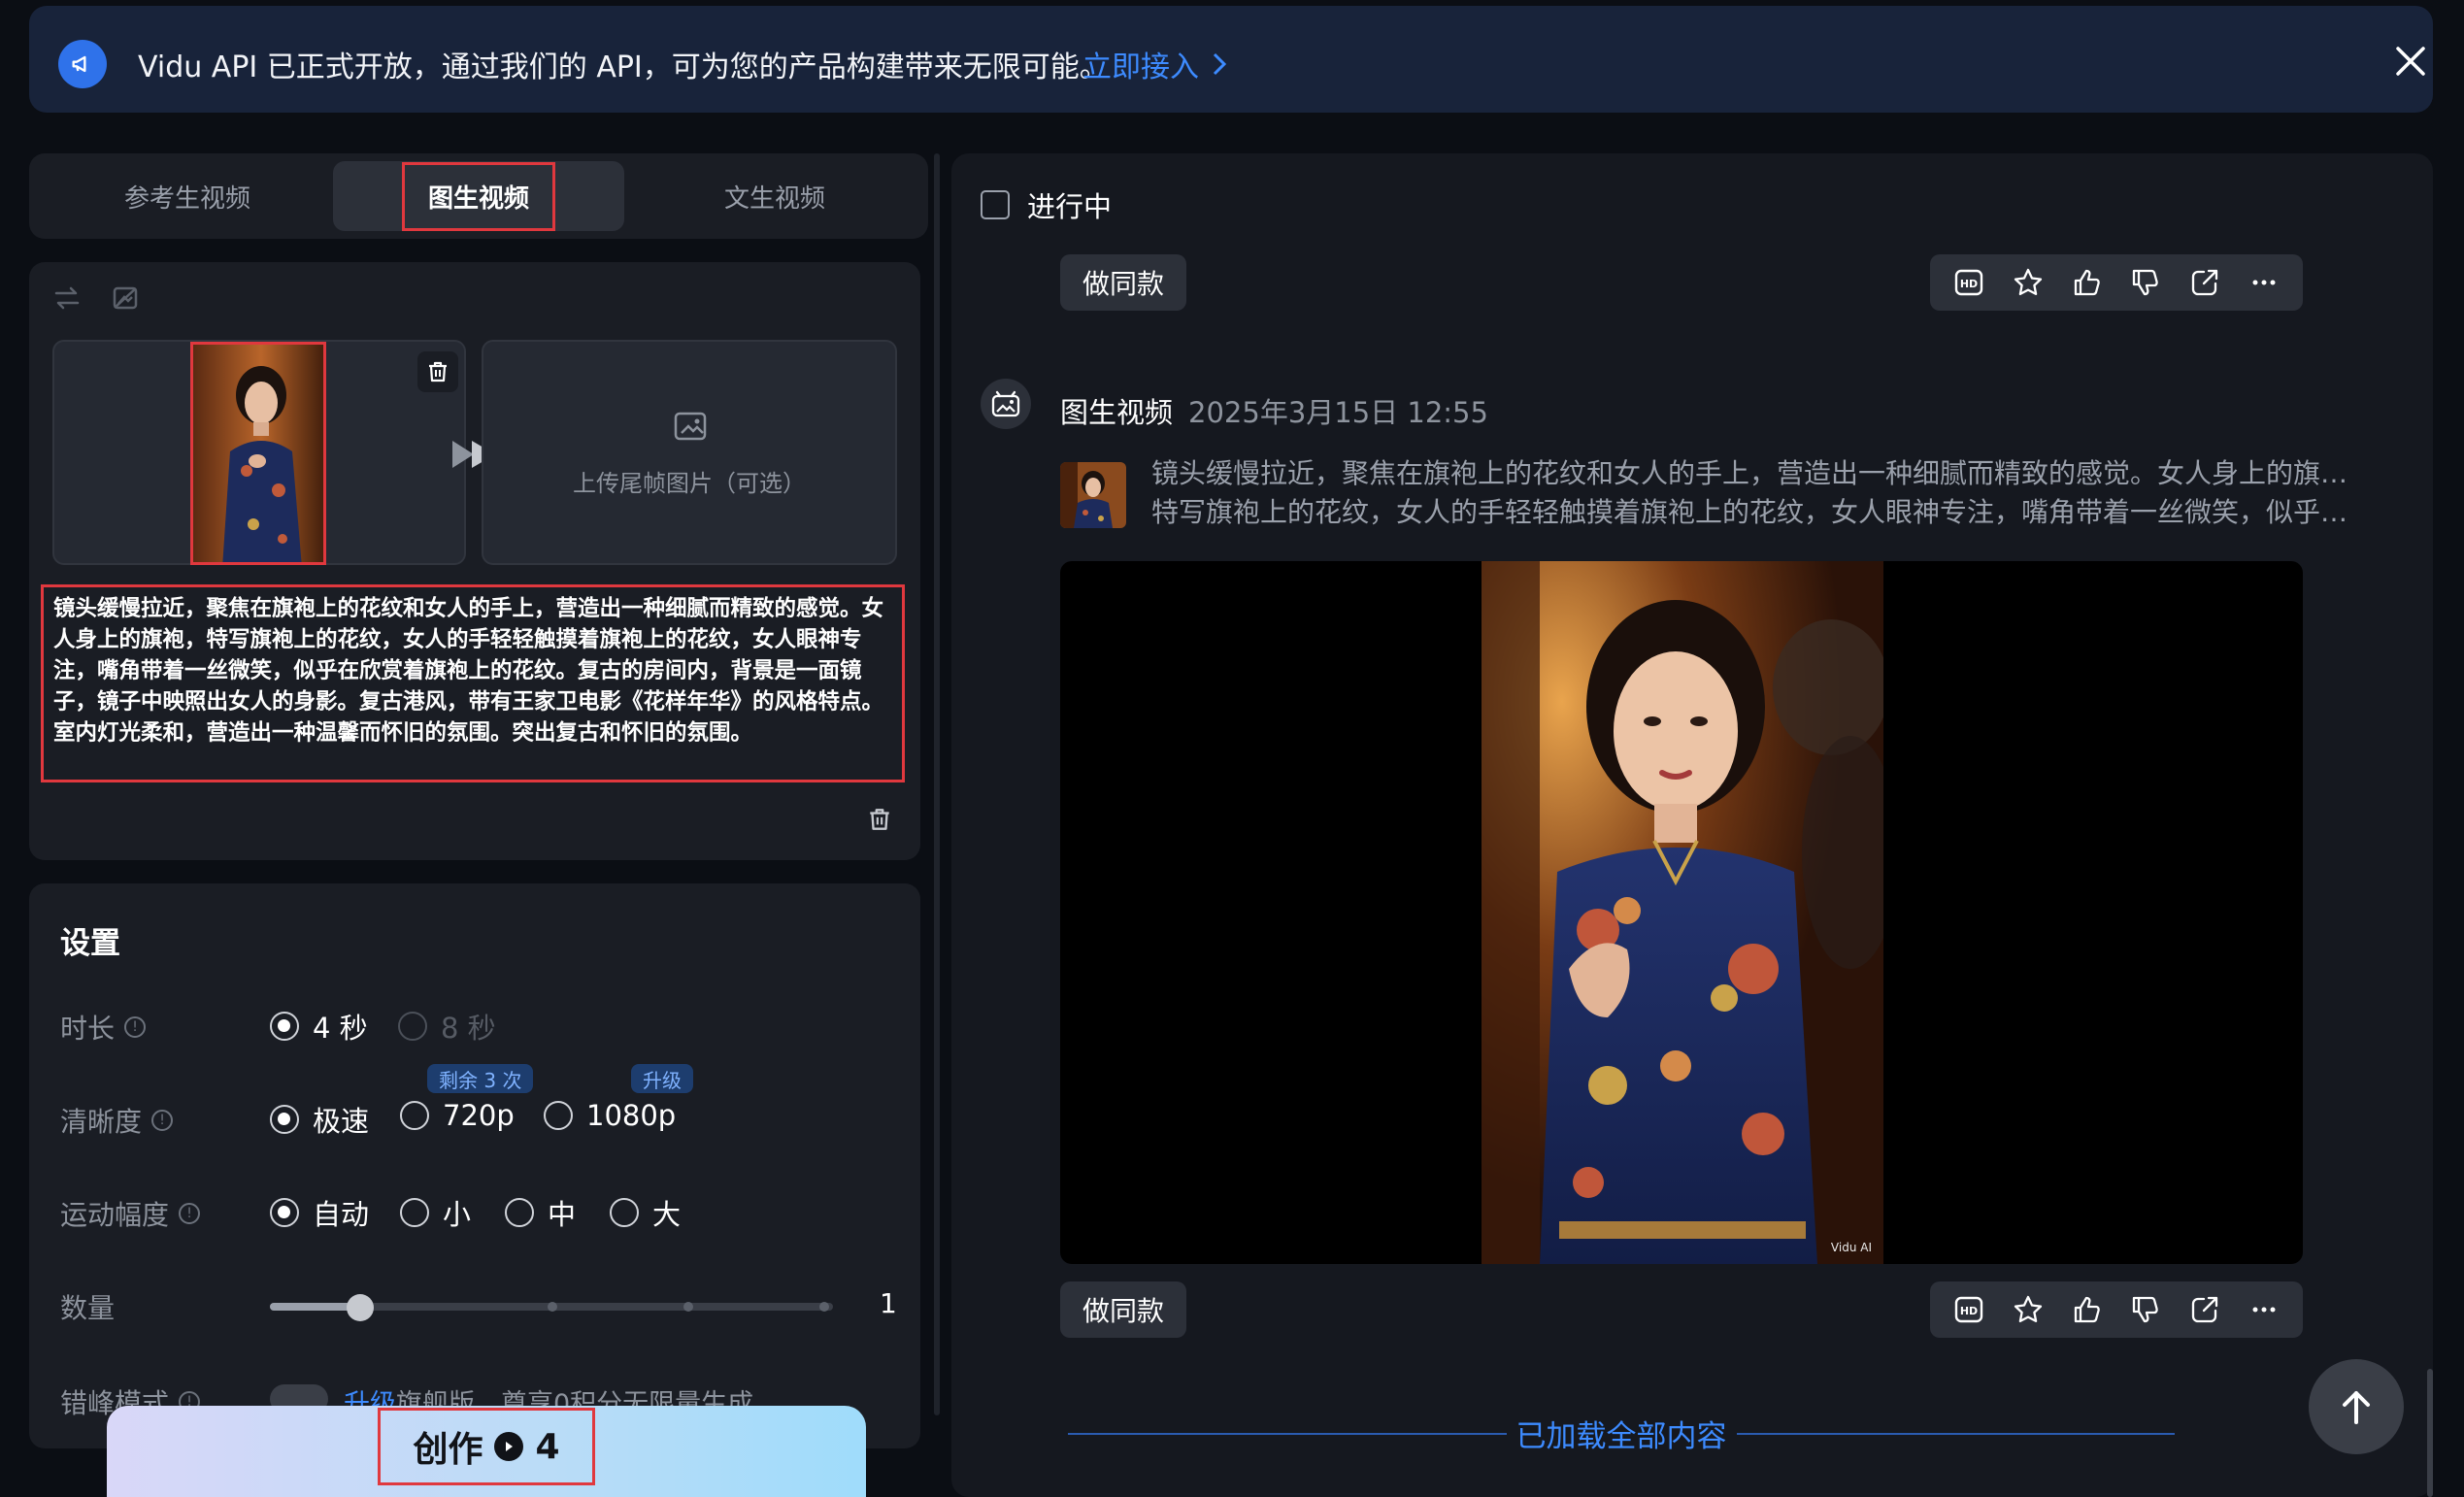 The image size is (2464, 1497). What do you see at coordinates (631, 1115) in the screenshot?
I see `resolution-option-label: 1080p` at bounding box center [631, 1115].